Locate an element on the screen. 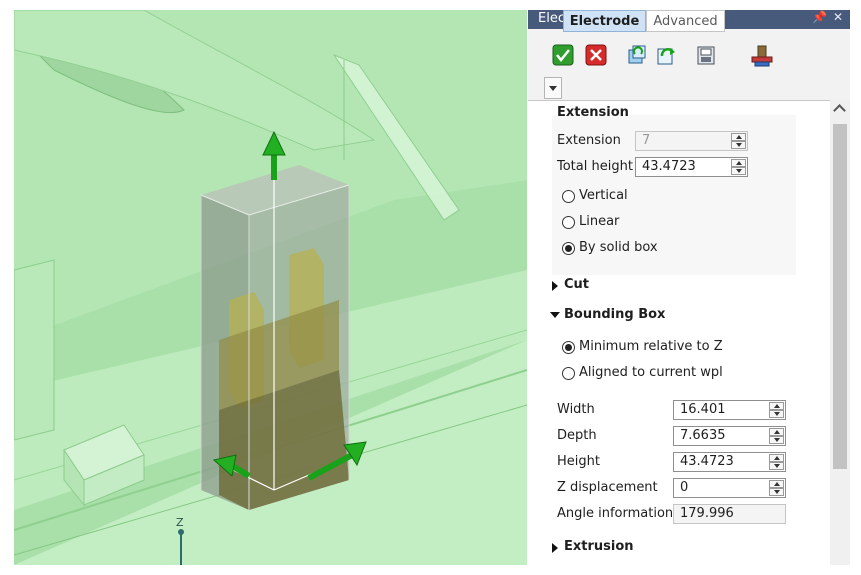  bounding-box-collapse-icon is located at coordinates (555, 315).